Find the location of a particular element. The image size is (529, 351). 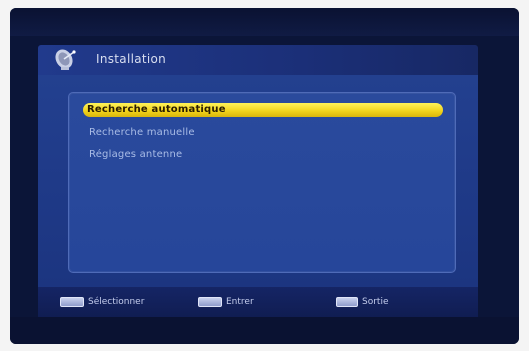

hint-enter: Entrer is located at coordinates (226, 302).